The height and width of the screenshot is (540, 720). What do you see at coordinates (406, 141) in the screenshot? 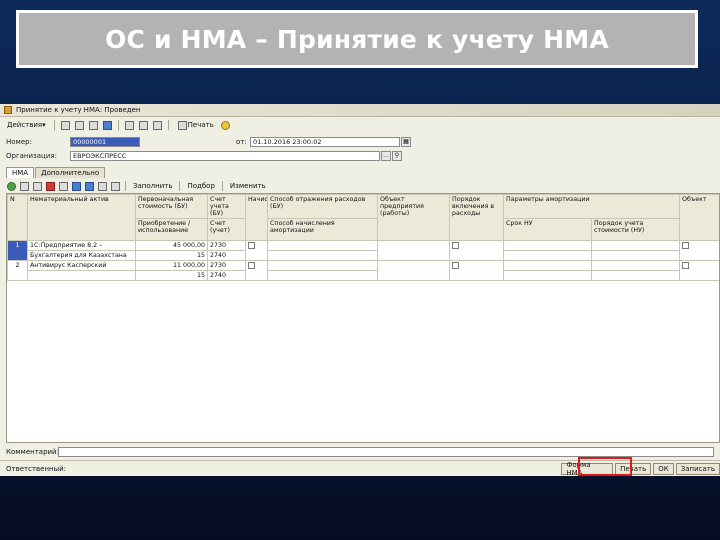
I see `calendar-icon: ▦` at bounding box center [406, 141].